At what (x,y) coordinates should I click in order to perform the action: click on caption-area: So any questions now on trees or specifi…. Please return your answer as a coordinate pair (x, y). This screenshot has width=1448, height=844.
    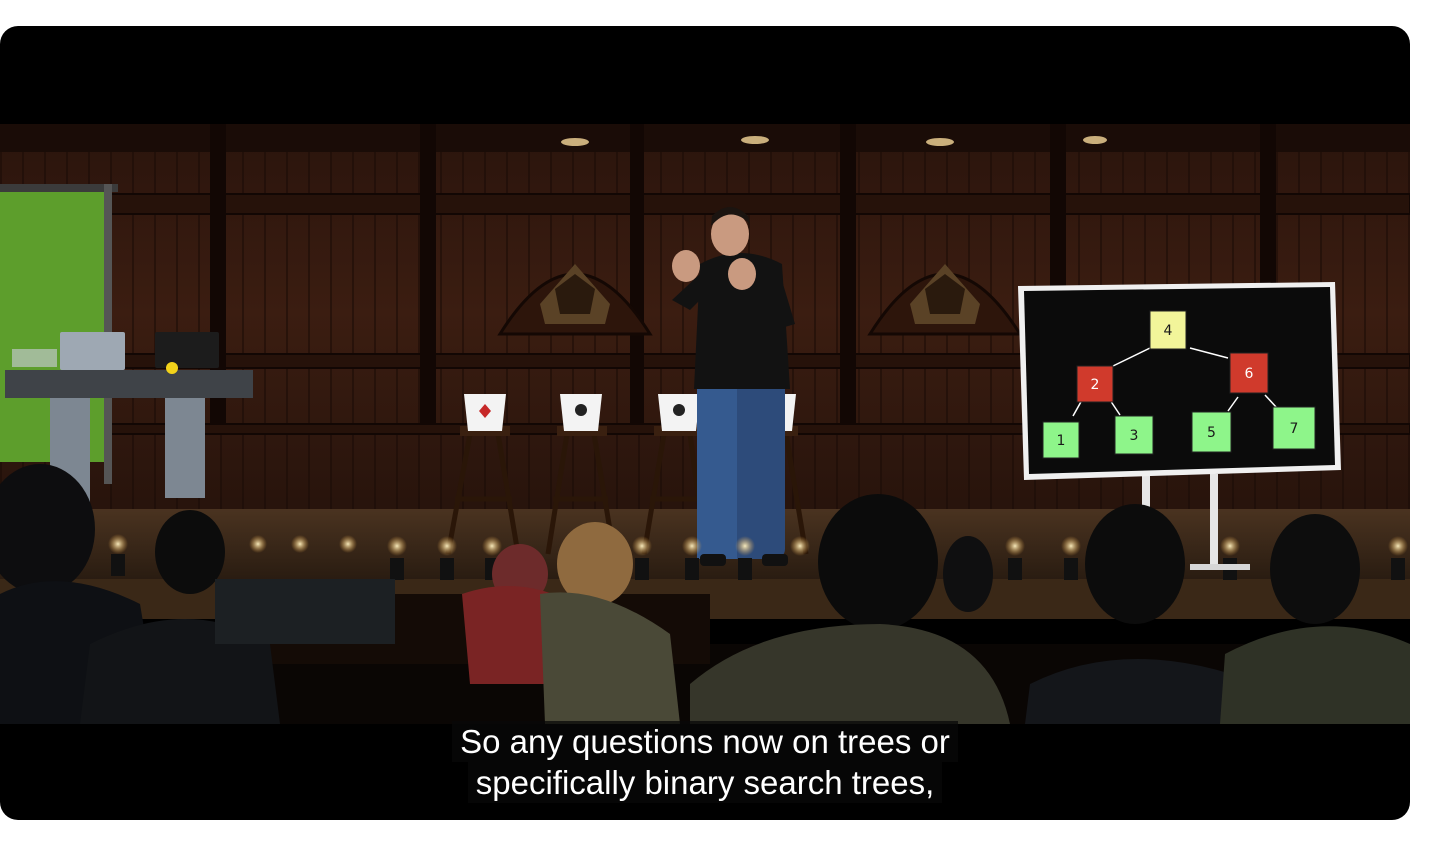
    Looking at the image, I should click on (705, 762).